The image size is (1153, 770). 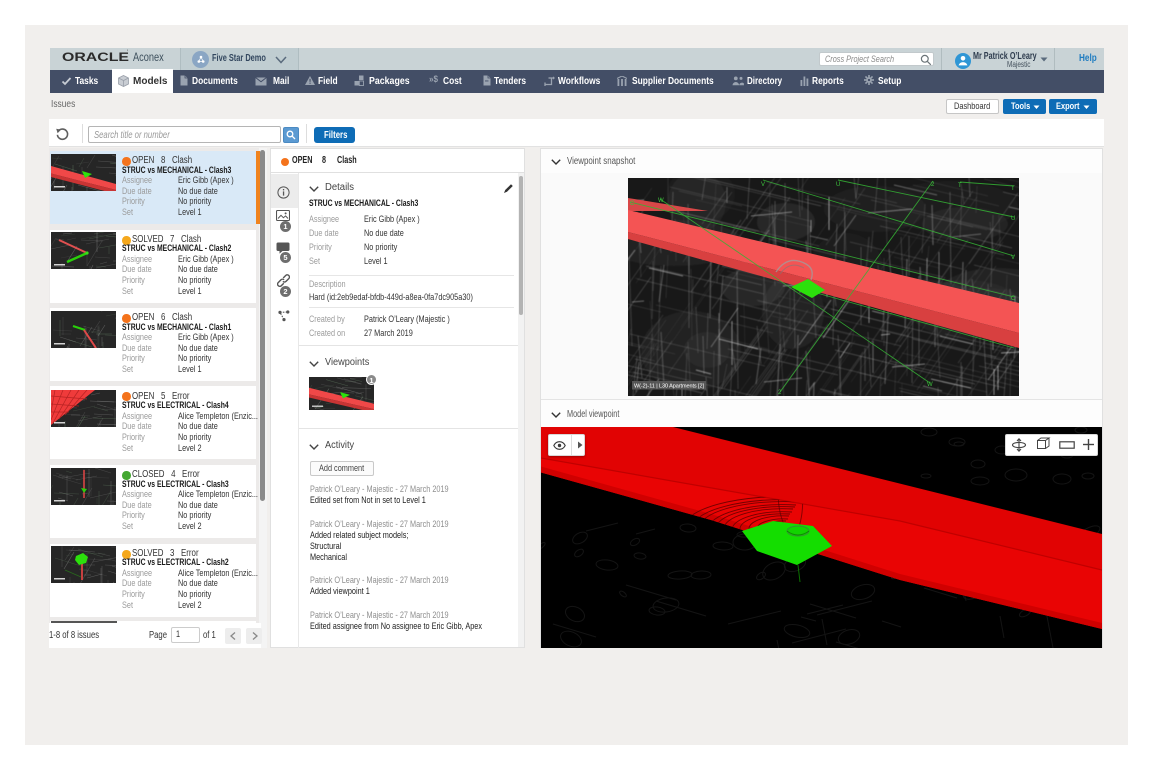 What do you see at coordinates (669, 387) in the screenshot?
I see `svg-text: W(-2)-11 | L30 Apartments [2]` at bounding box center [669, 387].